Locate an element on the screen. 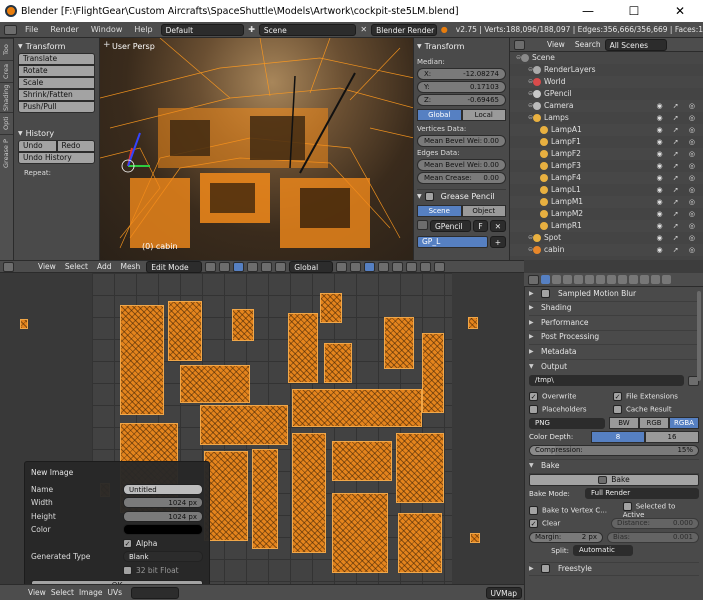 The image size is (703, 600). depth-16-toggle: 16 is located at coordinates (672, 436).